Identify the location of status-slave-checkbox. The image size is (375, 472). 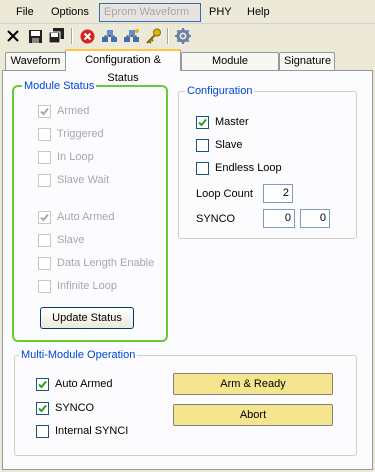
(44, 240).